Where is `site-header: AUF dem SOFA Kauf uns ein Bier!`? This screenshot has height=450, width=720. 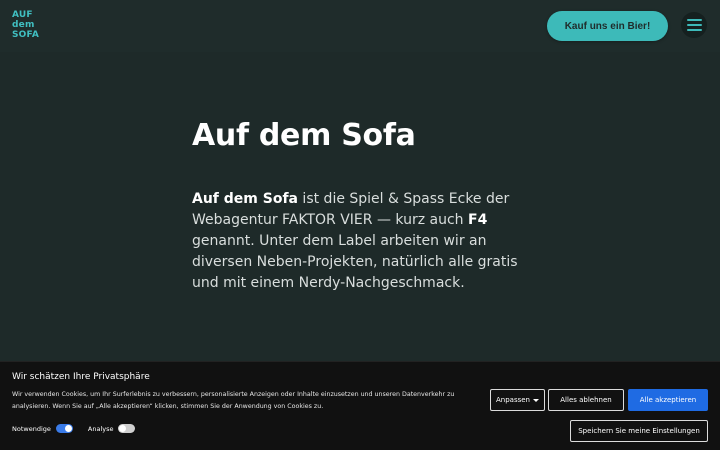 site-header: AUF dem SOFA Kauf uns ein Bier! is located at coordinates (360, 26).